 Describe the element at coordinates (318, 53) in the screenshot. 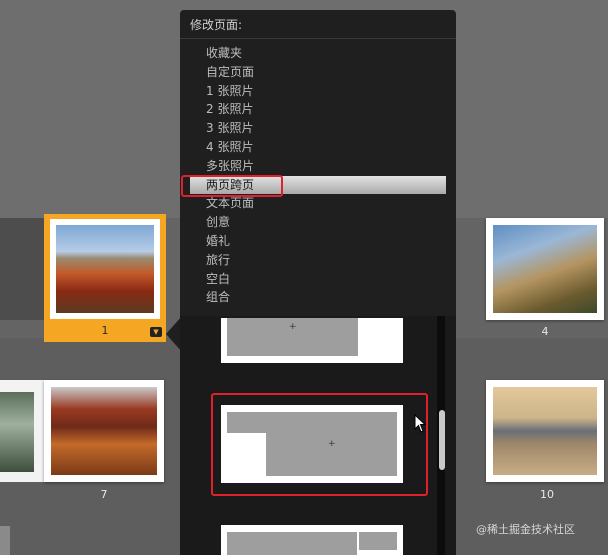

I see `menu-item-favorites: 收藏夹` at that location.